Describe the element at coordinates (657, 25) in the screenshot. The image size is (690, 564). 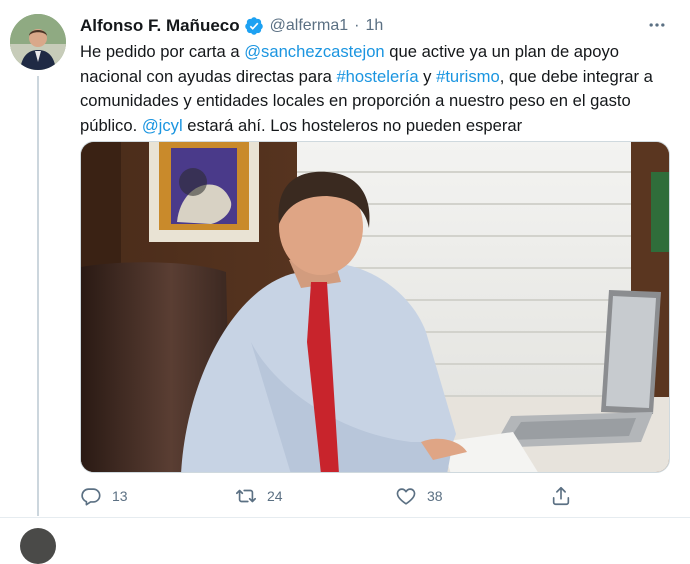
I see `more-options-icon` at that location.